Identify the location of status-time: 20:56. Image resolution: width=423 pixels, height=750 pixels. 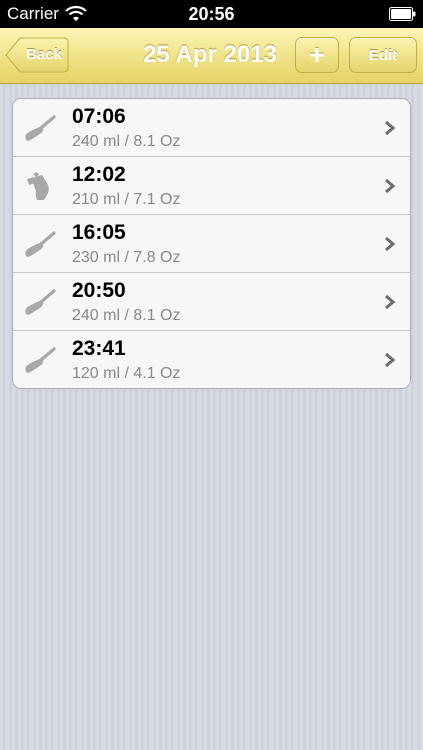
(211, 14).